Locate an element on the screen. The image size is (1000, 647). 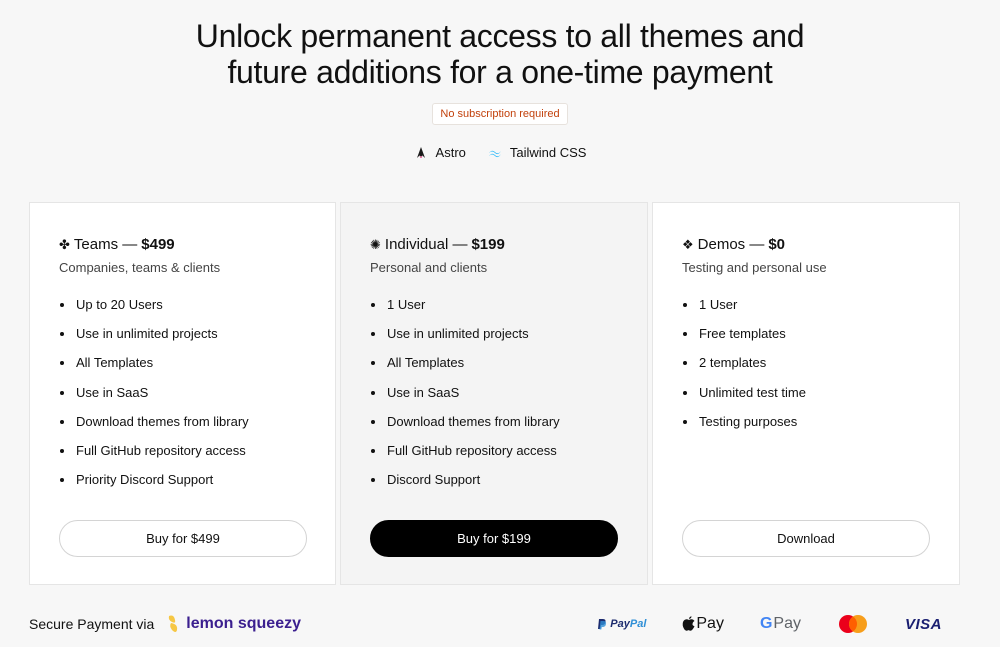
apple-icon is located at coordinates (689, 623).